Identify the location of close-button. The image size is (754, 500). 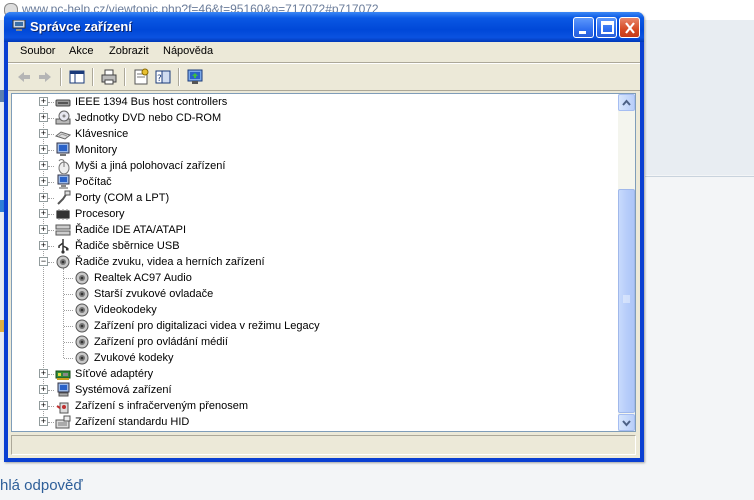
(629, 27).